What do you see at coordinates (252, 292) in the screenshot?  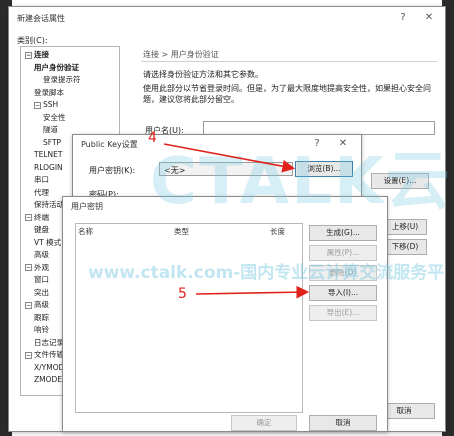 I see `arrow-to-import` at bounding box center [252, 292].